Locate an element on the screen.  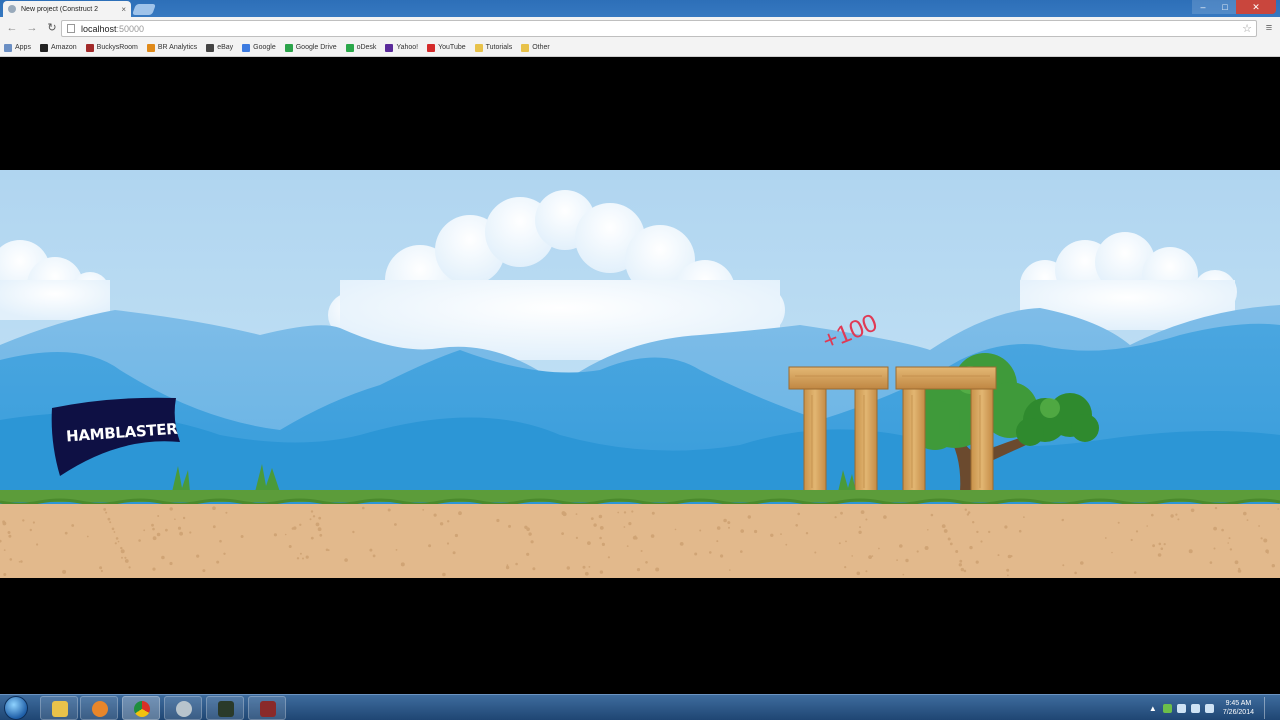
windows-taskbar: ▲ 9:45 AM 7/26/2014 is located at coordinates (640, 707).